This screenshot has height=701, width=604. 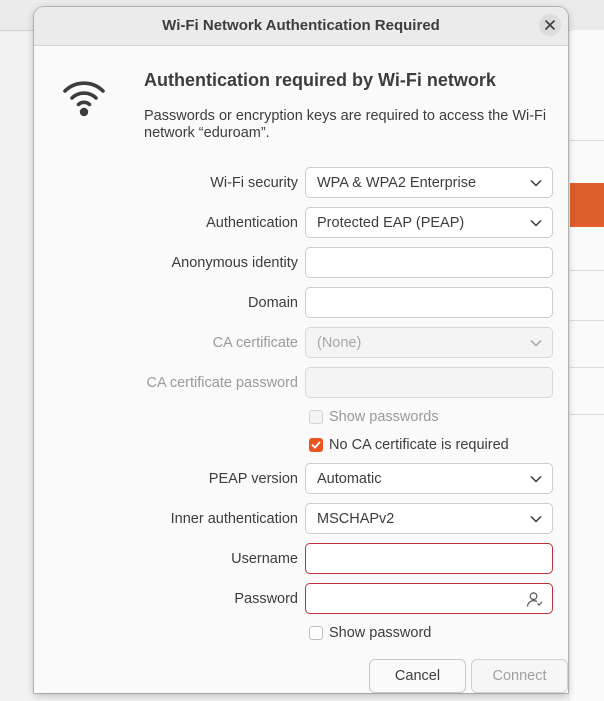 I want to click on ca-certificate-label: CA certificate, so click(x=255, y=343).